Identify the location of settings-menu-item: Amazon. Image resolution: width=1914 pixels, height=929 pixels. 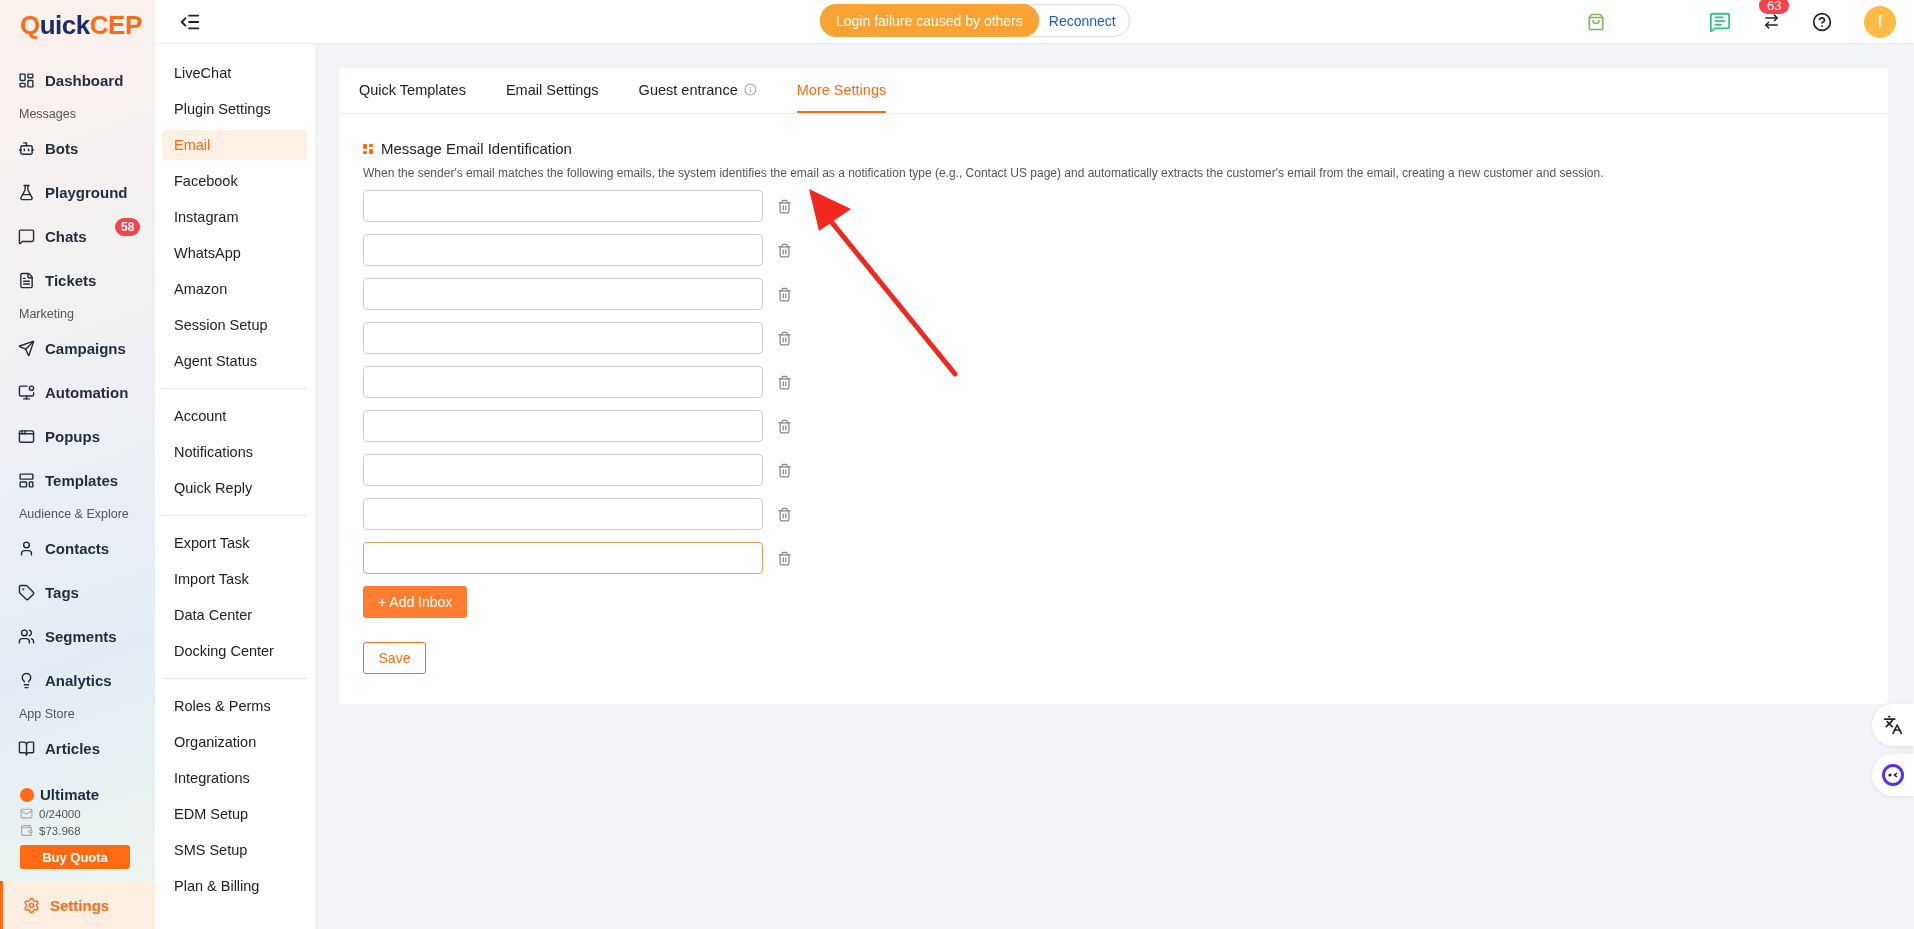
(234, 289).